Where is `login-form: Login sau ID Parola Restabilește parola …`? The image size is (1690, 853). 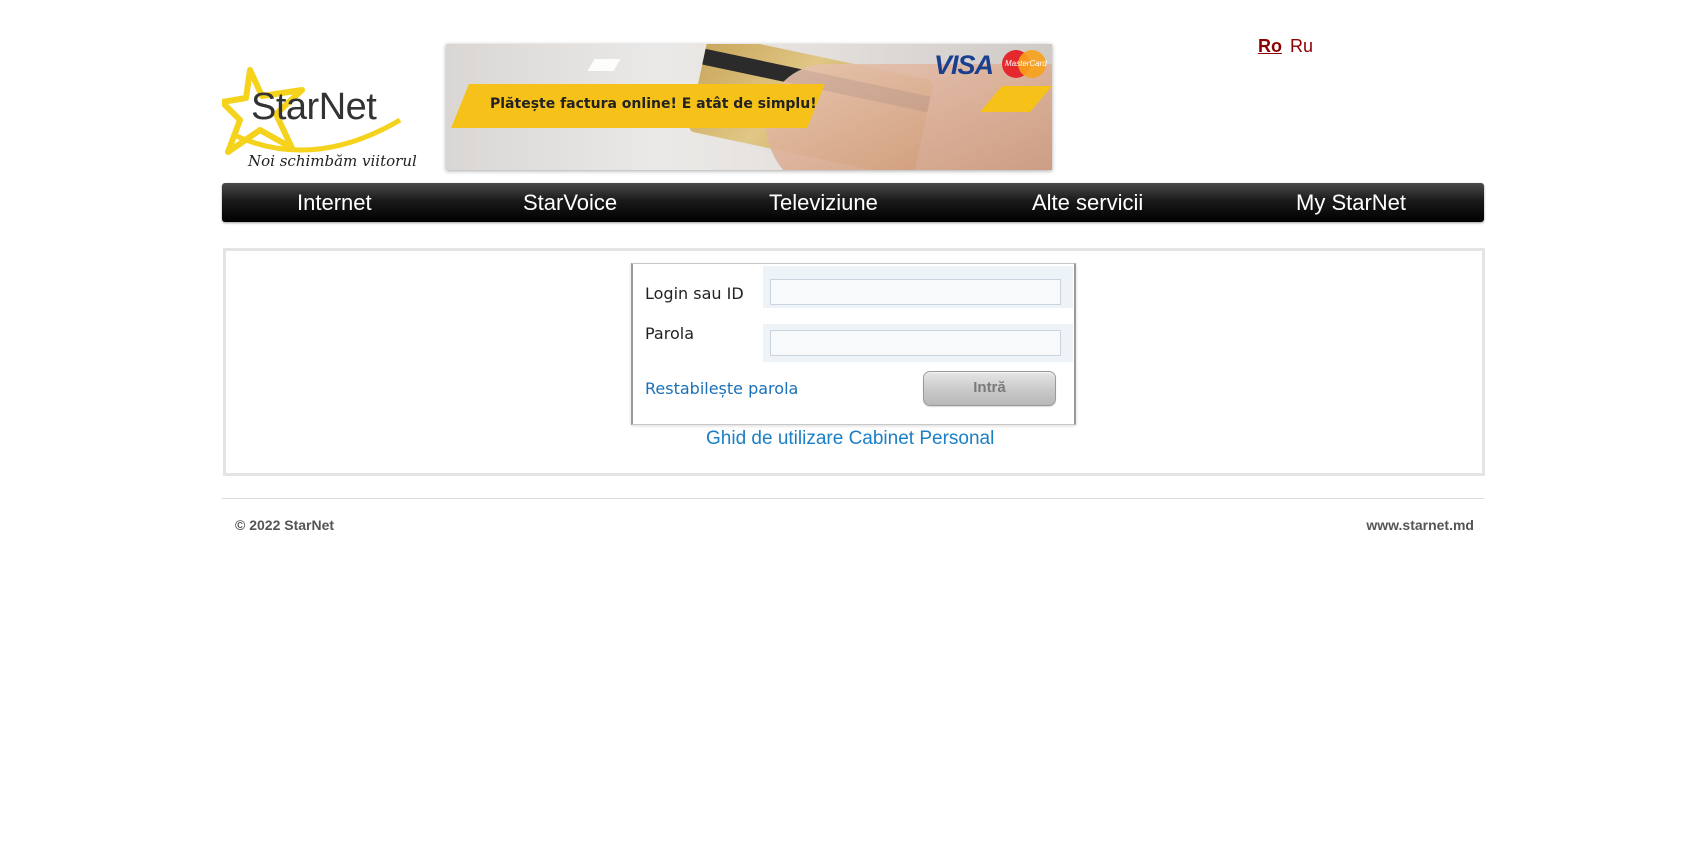
login-form: Login sau ID Parola Restabilește parola … is located at coordinates (853, 344).